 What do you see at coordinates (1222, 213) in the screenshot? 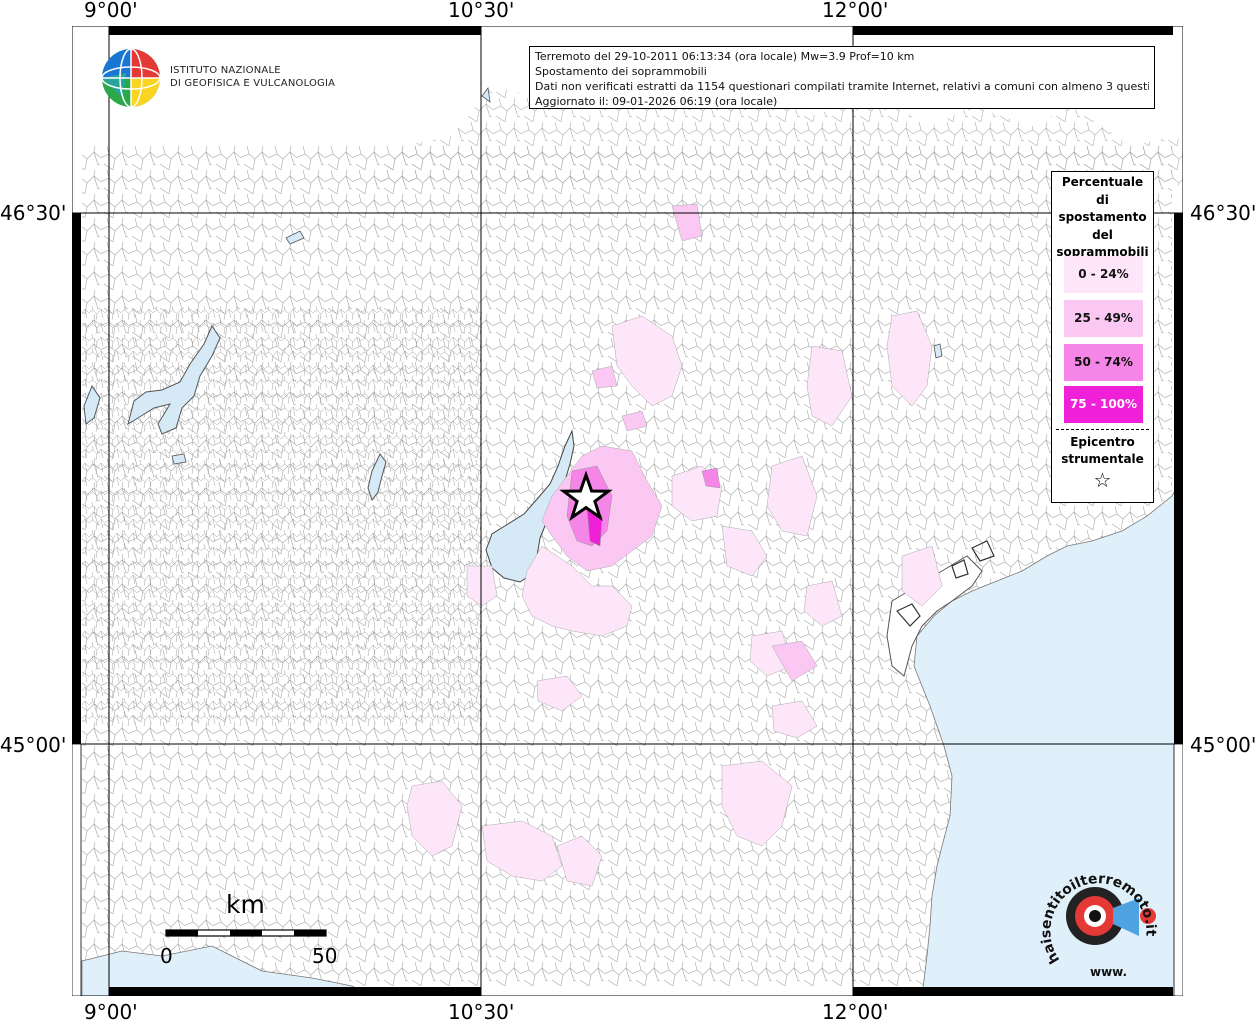
I see `lat-label-right-46-30: 46°30'` at bounding box center [1222, 213].